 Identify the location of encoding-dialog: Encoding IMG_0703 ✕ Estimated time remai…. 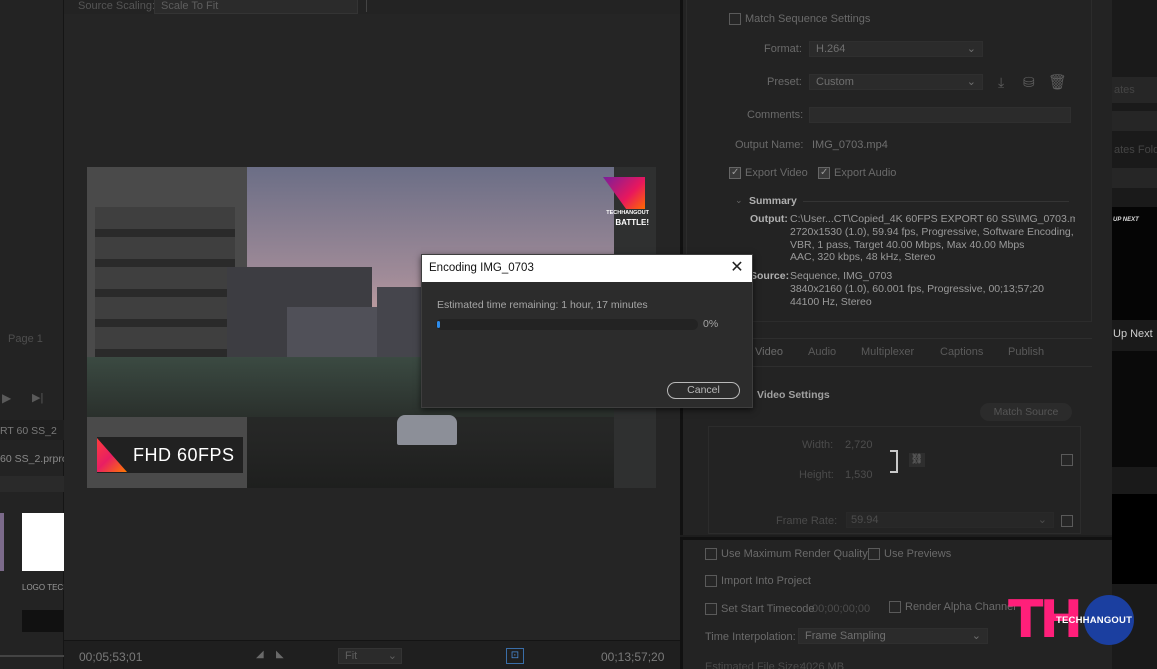
(587, 331).